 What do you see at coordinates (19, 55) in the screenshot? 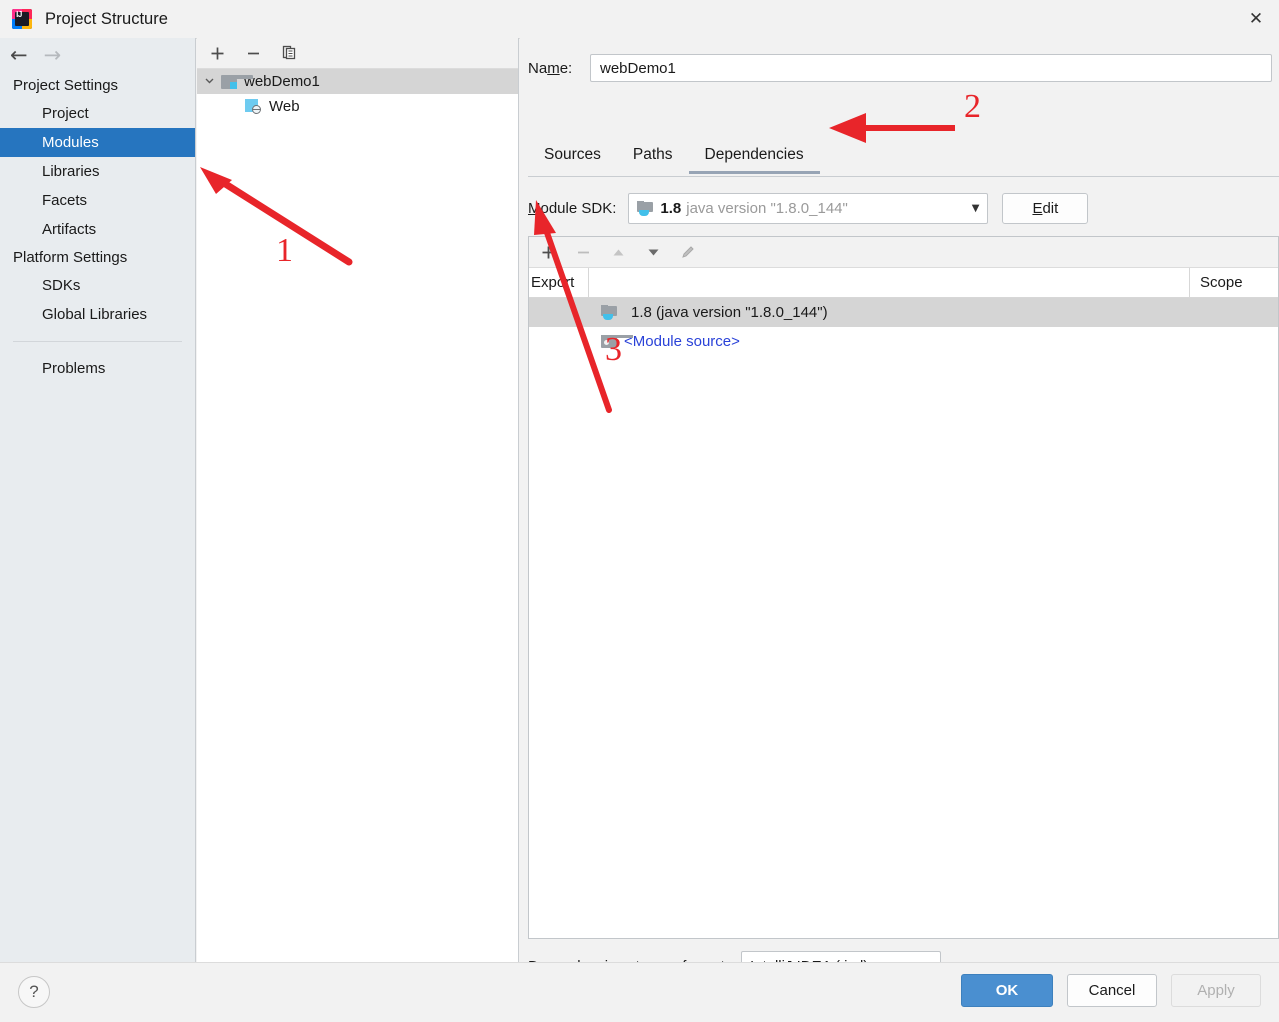
I see `back-arrow-icon: ←` at bounding box center [19, 55].